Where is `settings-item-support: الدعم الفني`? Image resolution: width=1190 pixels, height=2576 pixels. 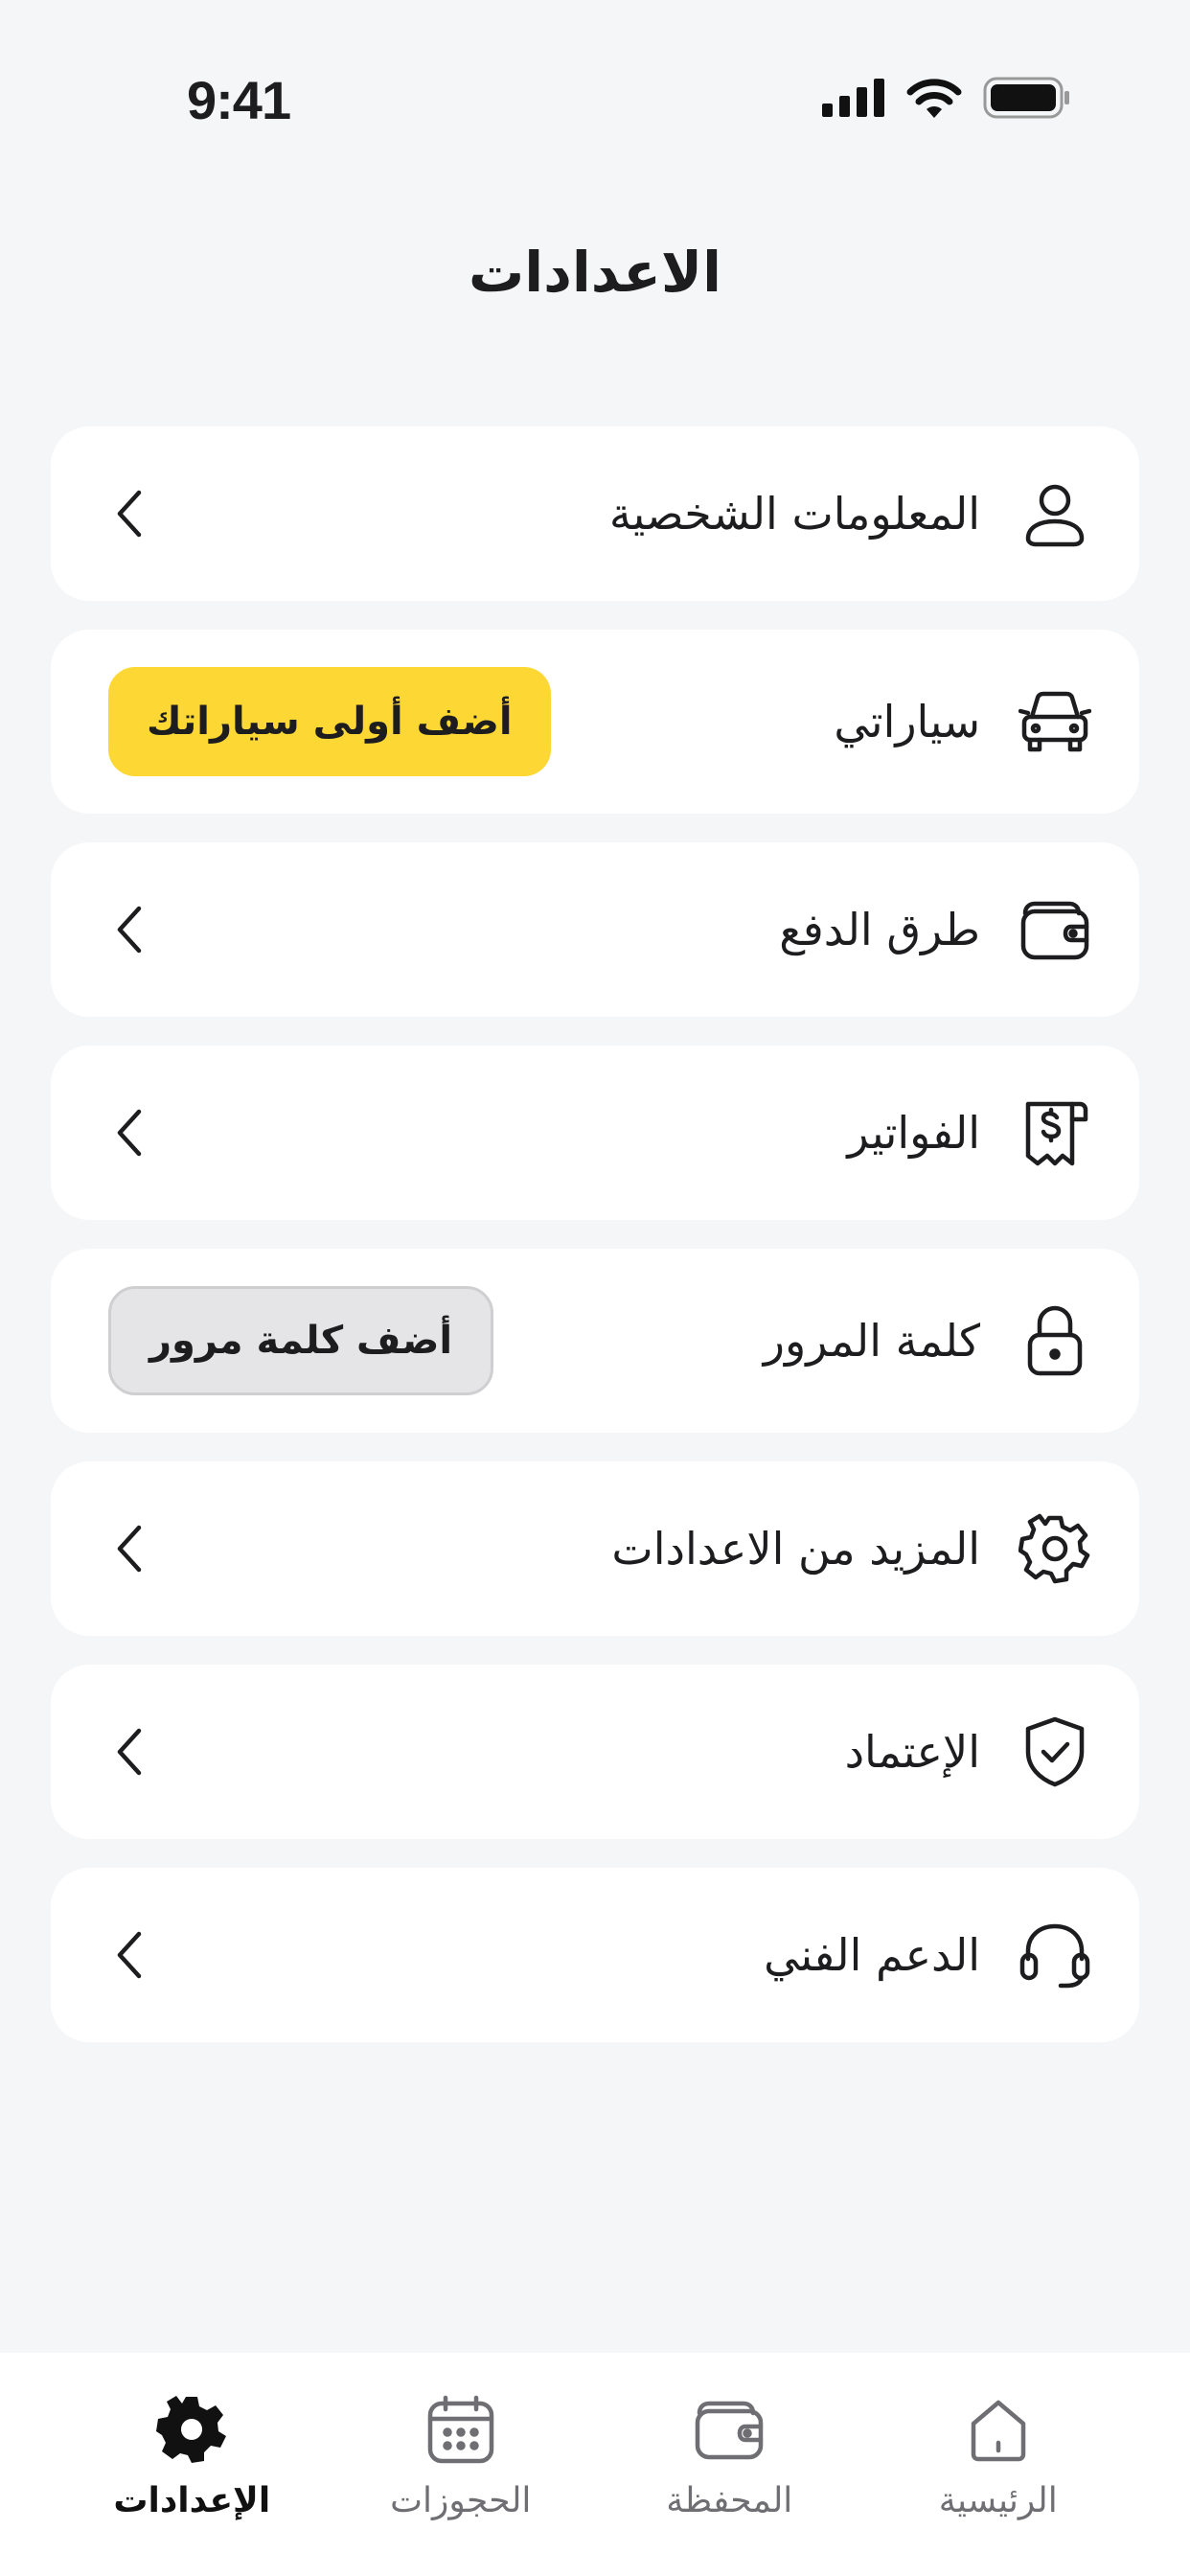 settings-item-support: الدعم الفني is located at coordinates (595, 1955).